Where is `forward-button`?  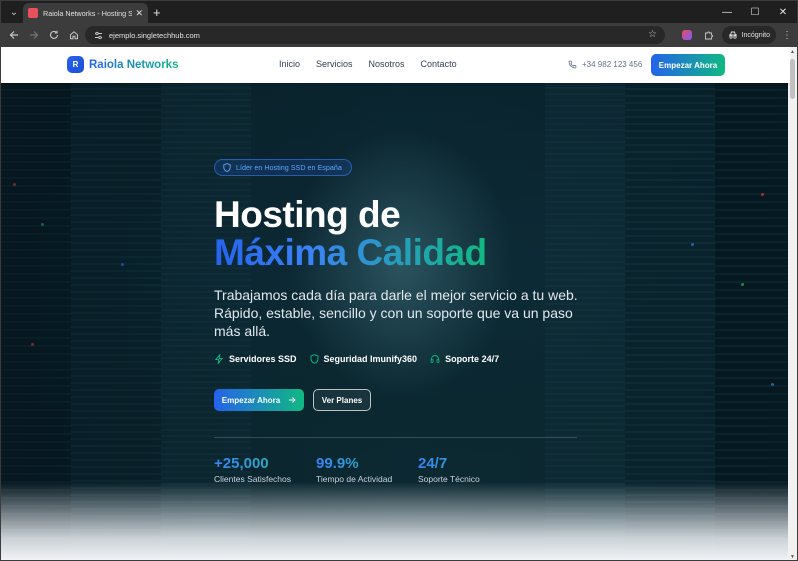 forward-button is located at coordinates (34, 35).